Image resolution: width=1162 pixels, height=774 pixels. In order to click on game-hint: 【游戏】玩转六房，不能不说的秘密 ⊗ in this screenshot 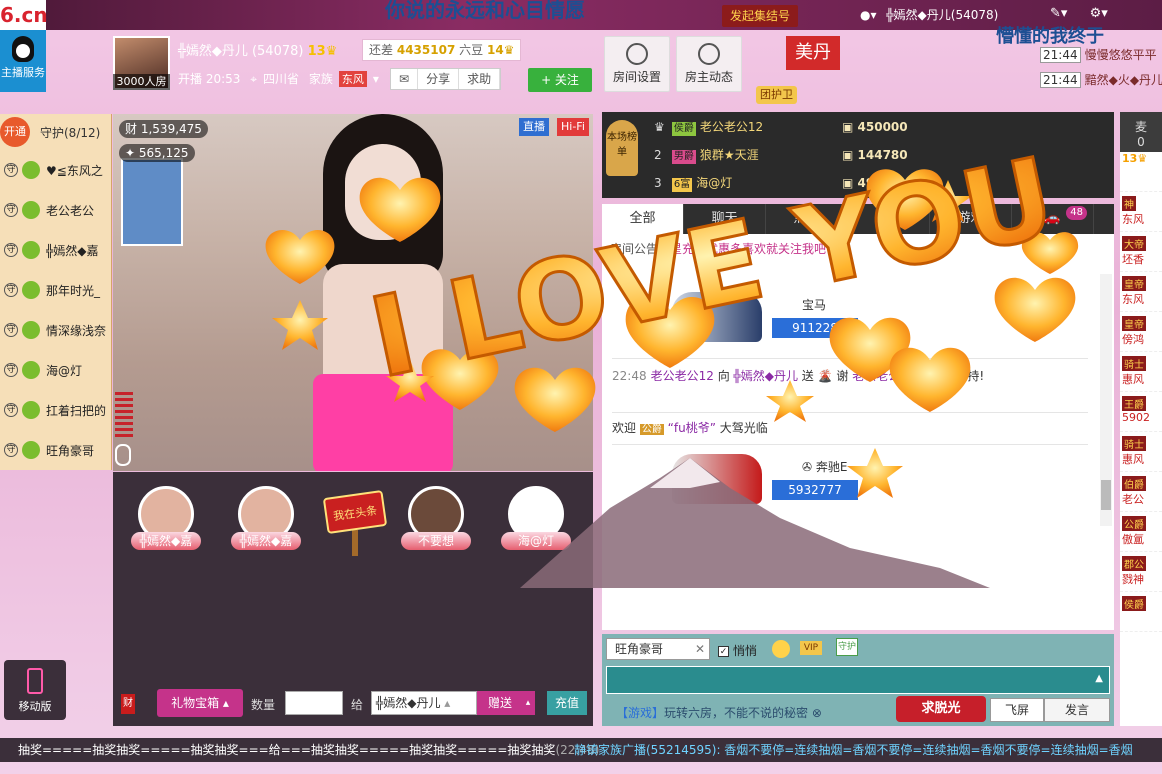, I will do `click(719, 712)`.